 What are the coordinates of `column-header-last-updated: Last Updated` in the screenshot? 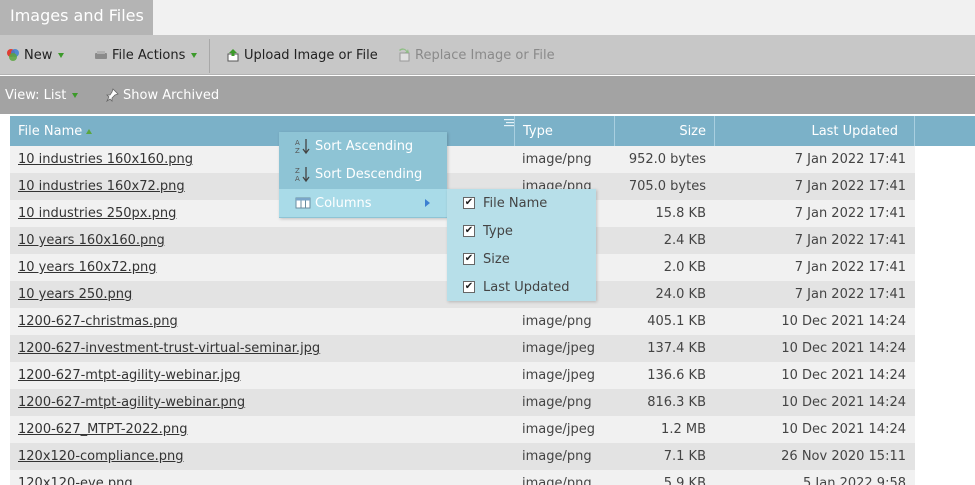 It's located at (854, 131).